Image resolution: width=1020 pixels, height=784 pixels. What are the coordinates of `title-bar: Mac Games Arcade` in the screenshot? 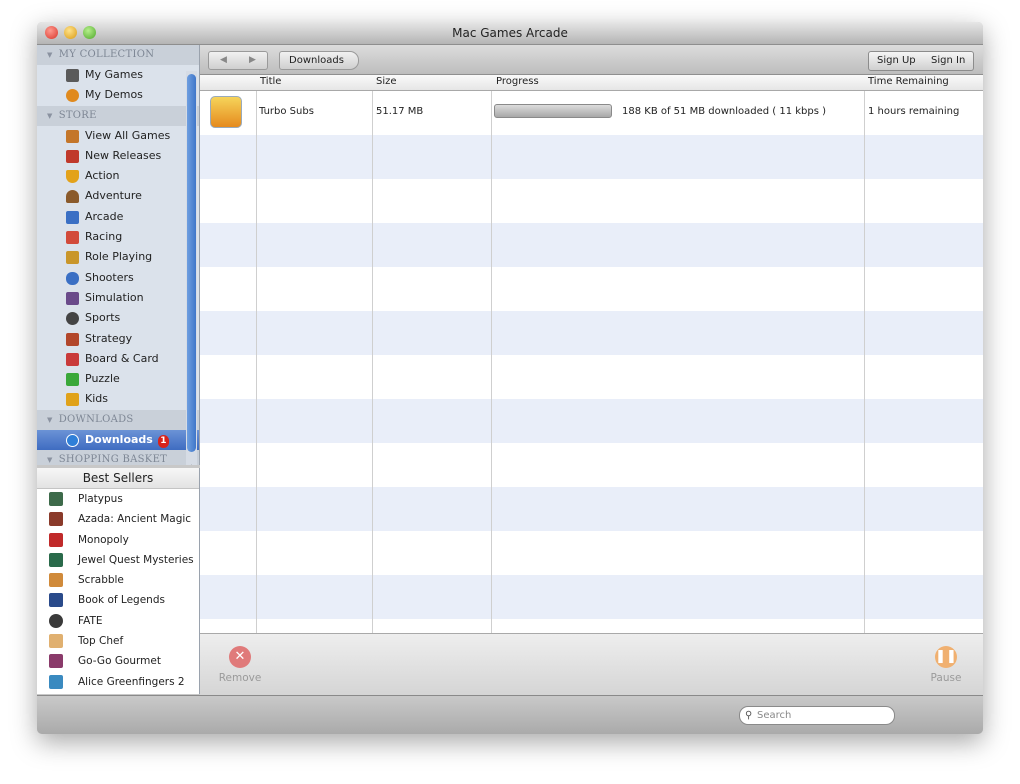 It's located at (510, 33).